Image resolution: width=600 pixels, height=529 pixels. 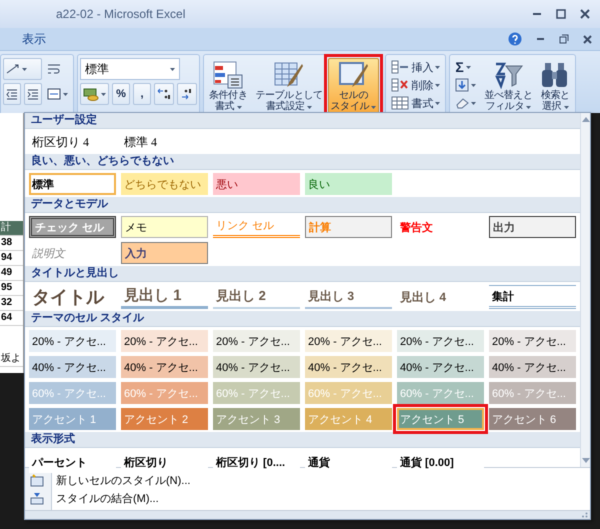 I want to click on cell-style-item: 良い, so click(x=348, y=184).